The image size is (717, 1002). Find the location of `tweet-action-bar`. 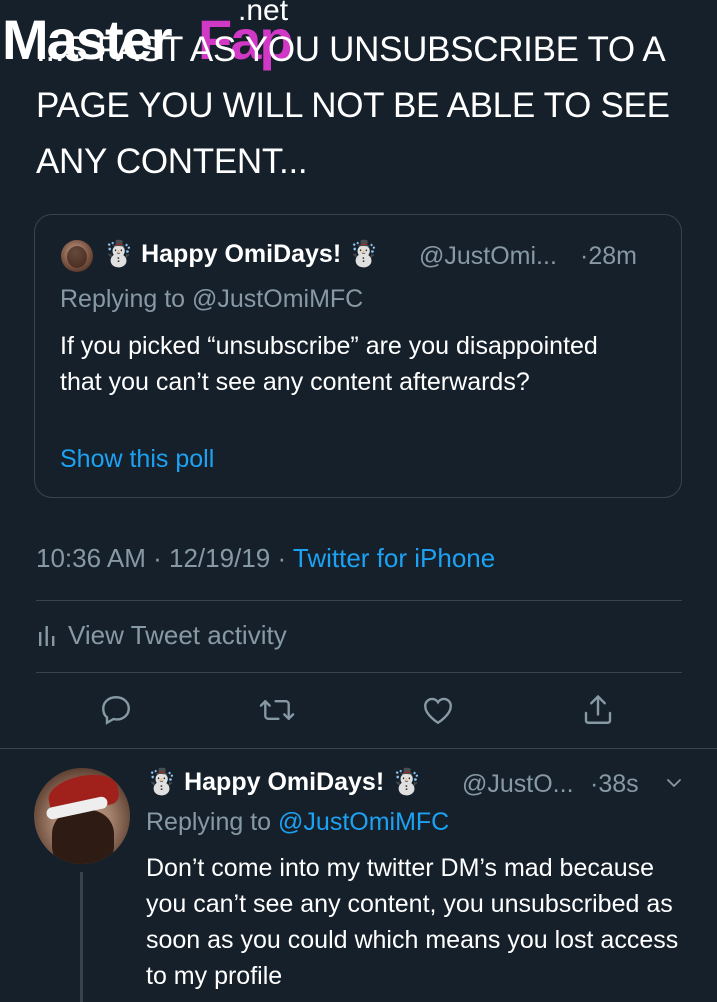

tweet-action-bar is located at coordinates (358, 715).